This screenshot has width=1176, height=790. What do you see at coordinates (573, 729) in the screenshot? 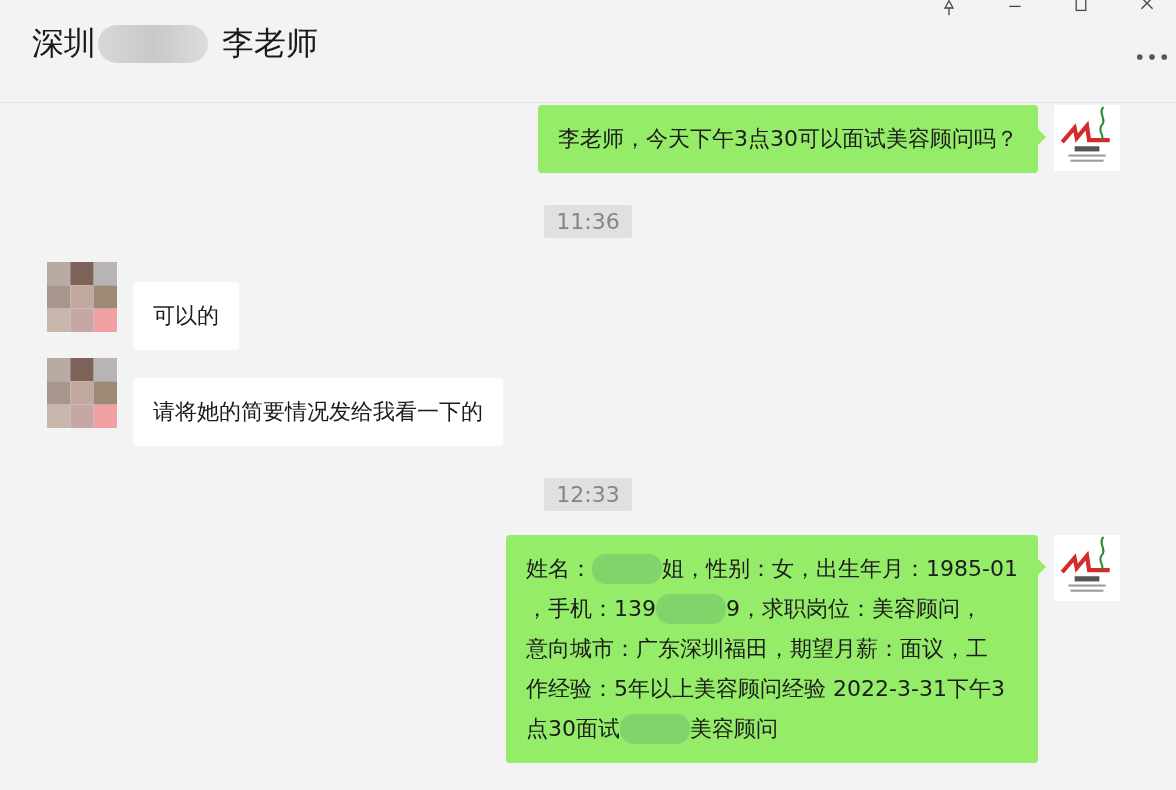
I see `message-text: 点30面试` at bounding box center [573, 729].